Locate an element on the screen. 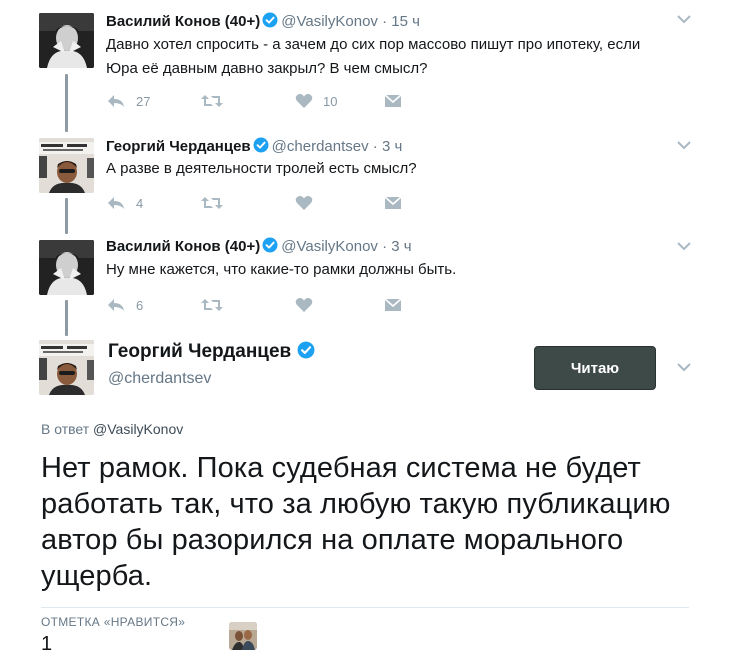 The width and height of the screenshot is (730, 658). reply-count: 6 is located at coordinates (140, 305).